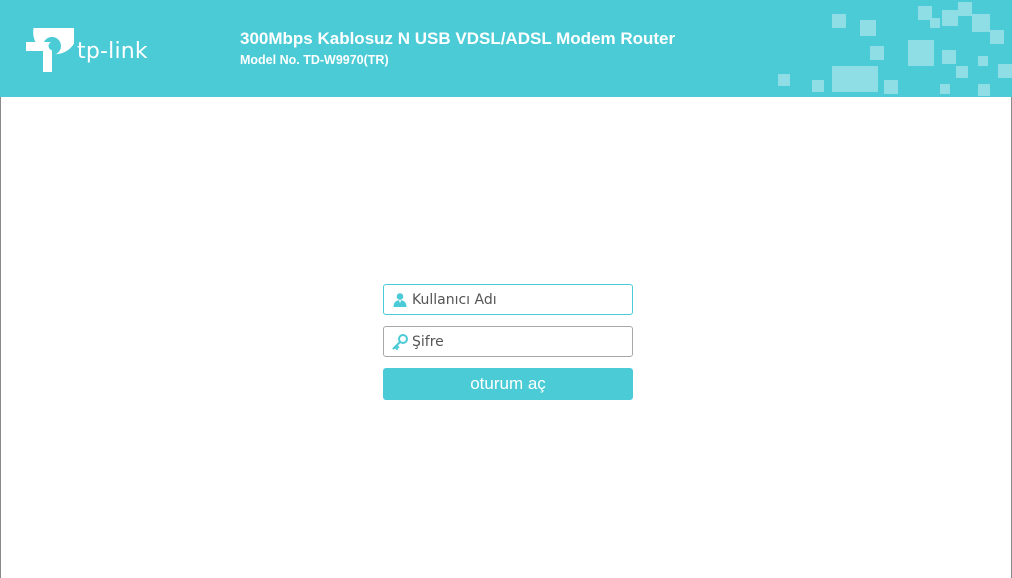  I want to click on password-input, so click(521, 341).